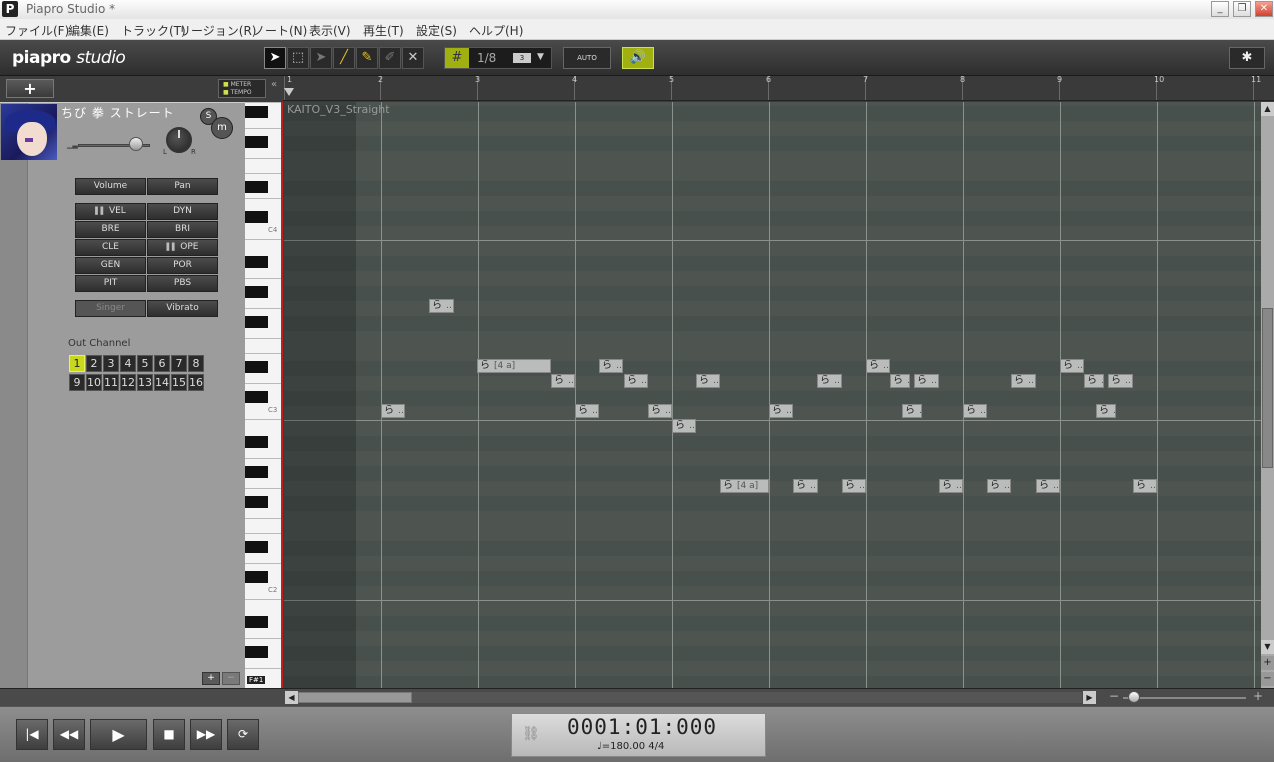  I want to click on menu-note: ノート(N), so click(280, 30).